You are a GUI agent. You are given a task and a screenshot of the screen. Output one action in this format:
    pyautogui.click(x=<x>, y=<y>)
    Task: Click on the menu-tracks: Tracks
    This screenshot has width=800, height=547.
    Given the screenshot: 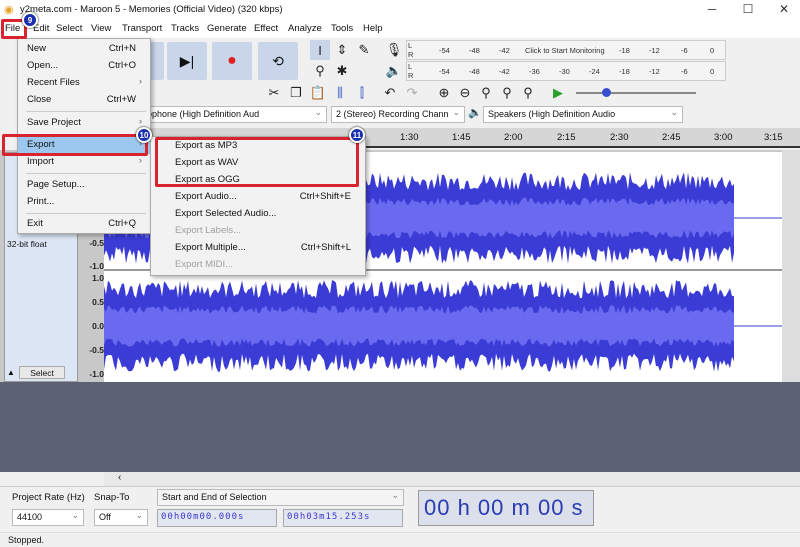 What is the action you would take?
    pyautogui.click(x=185, y=28)
    